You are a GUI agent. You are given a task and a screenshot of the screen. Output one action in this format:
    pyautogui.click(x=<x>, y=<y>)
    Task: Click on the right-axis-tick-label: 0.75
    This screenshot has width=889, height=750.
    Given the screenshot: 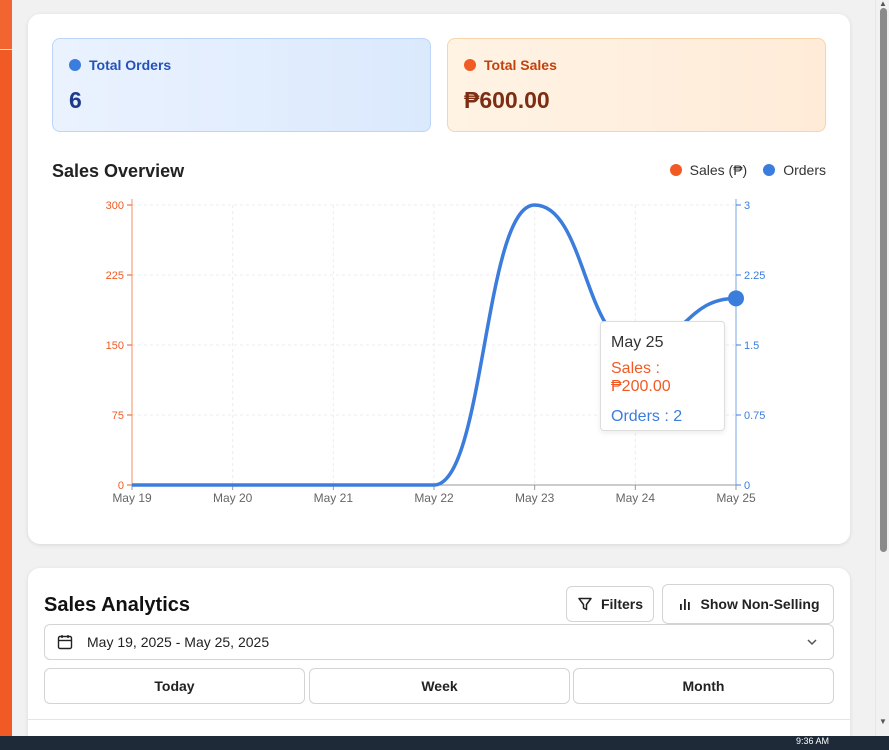 What is the action you would take?
    pyautogui.click(x=754, y=416)
    